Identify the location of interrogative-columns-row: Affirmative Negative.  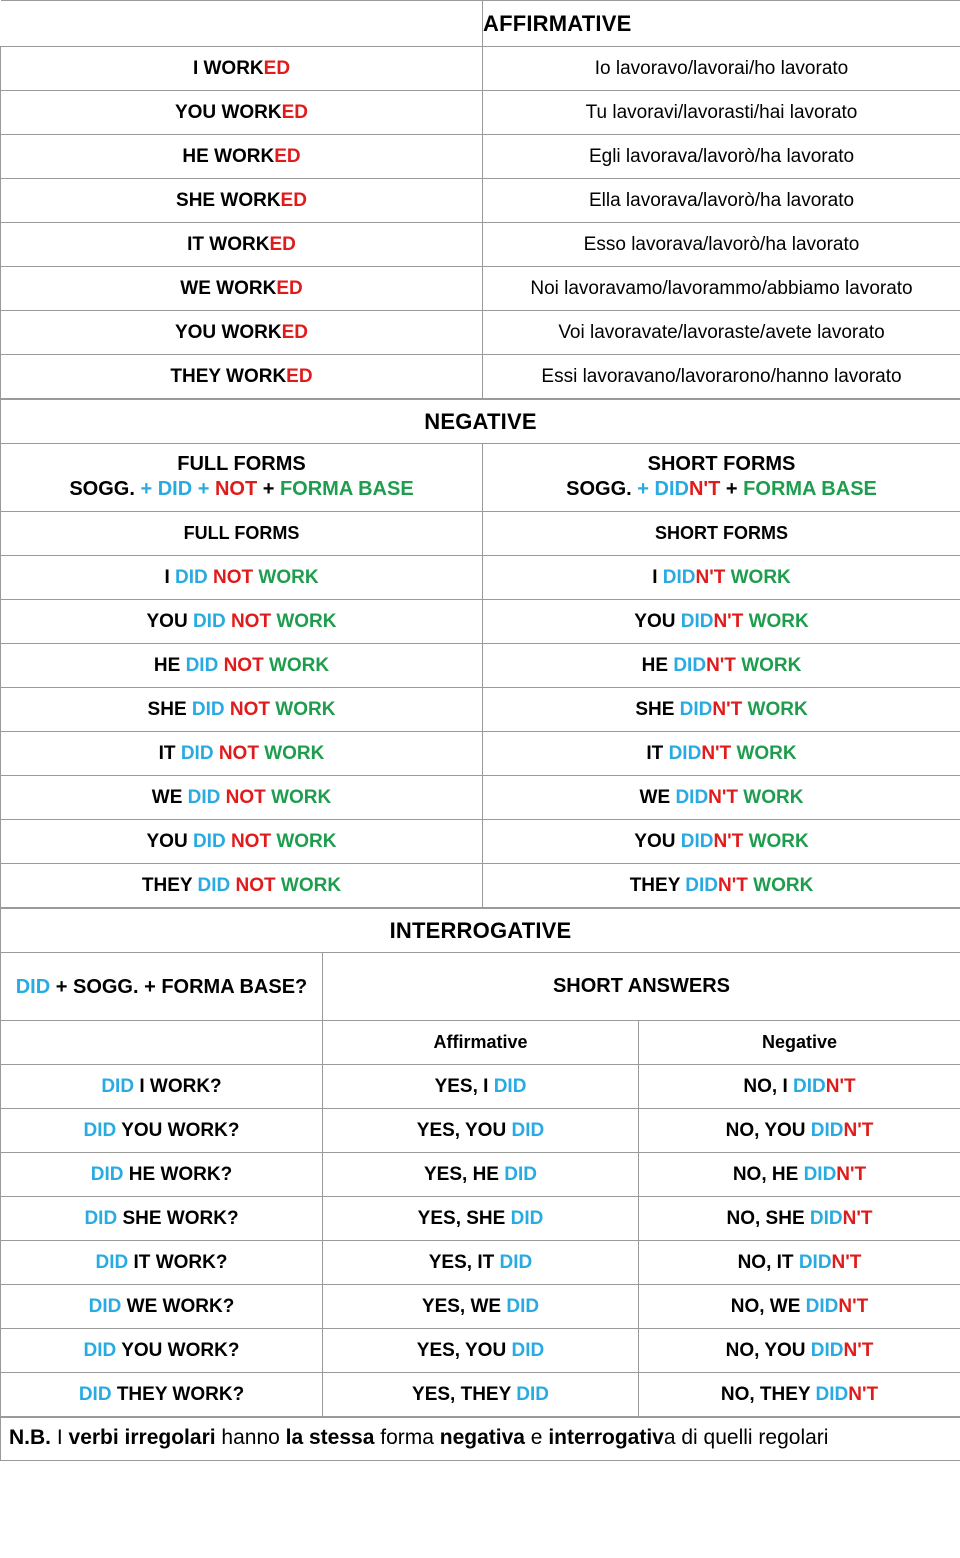
(480, 1042).